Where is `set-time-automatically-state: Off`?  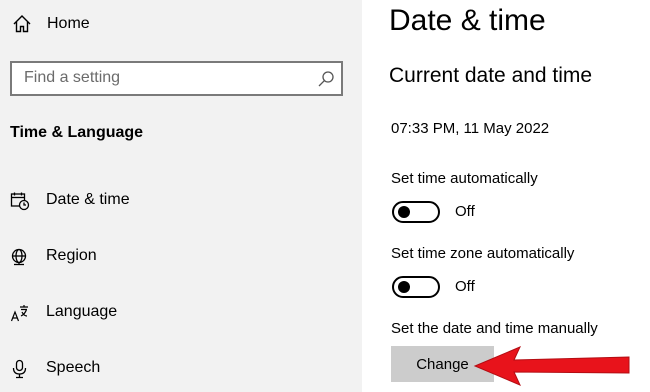
set-time-automatically-state: Off is located at coordinates (465, 211).